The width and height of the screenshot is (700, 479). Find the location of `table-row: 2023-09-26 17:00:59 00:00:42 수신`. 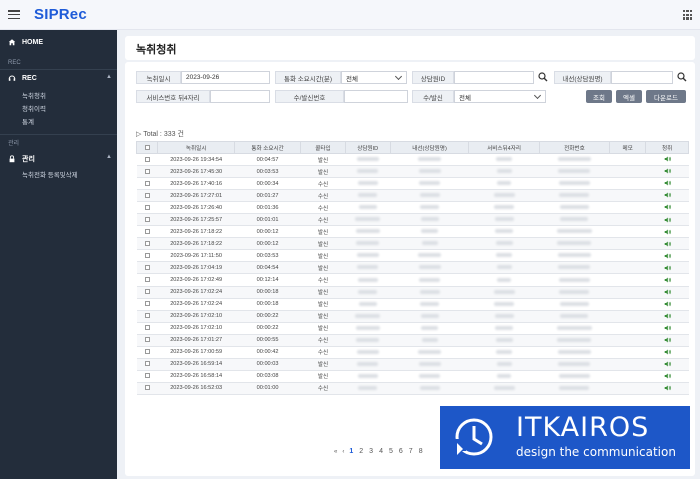

table-row: 2023-09-26 17:00:59 00:00:42 수신 is located at coordinates (412, 352).